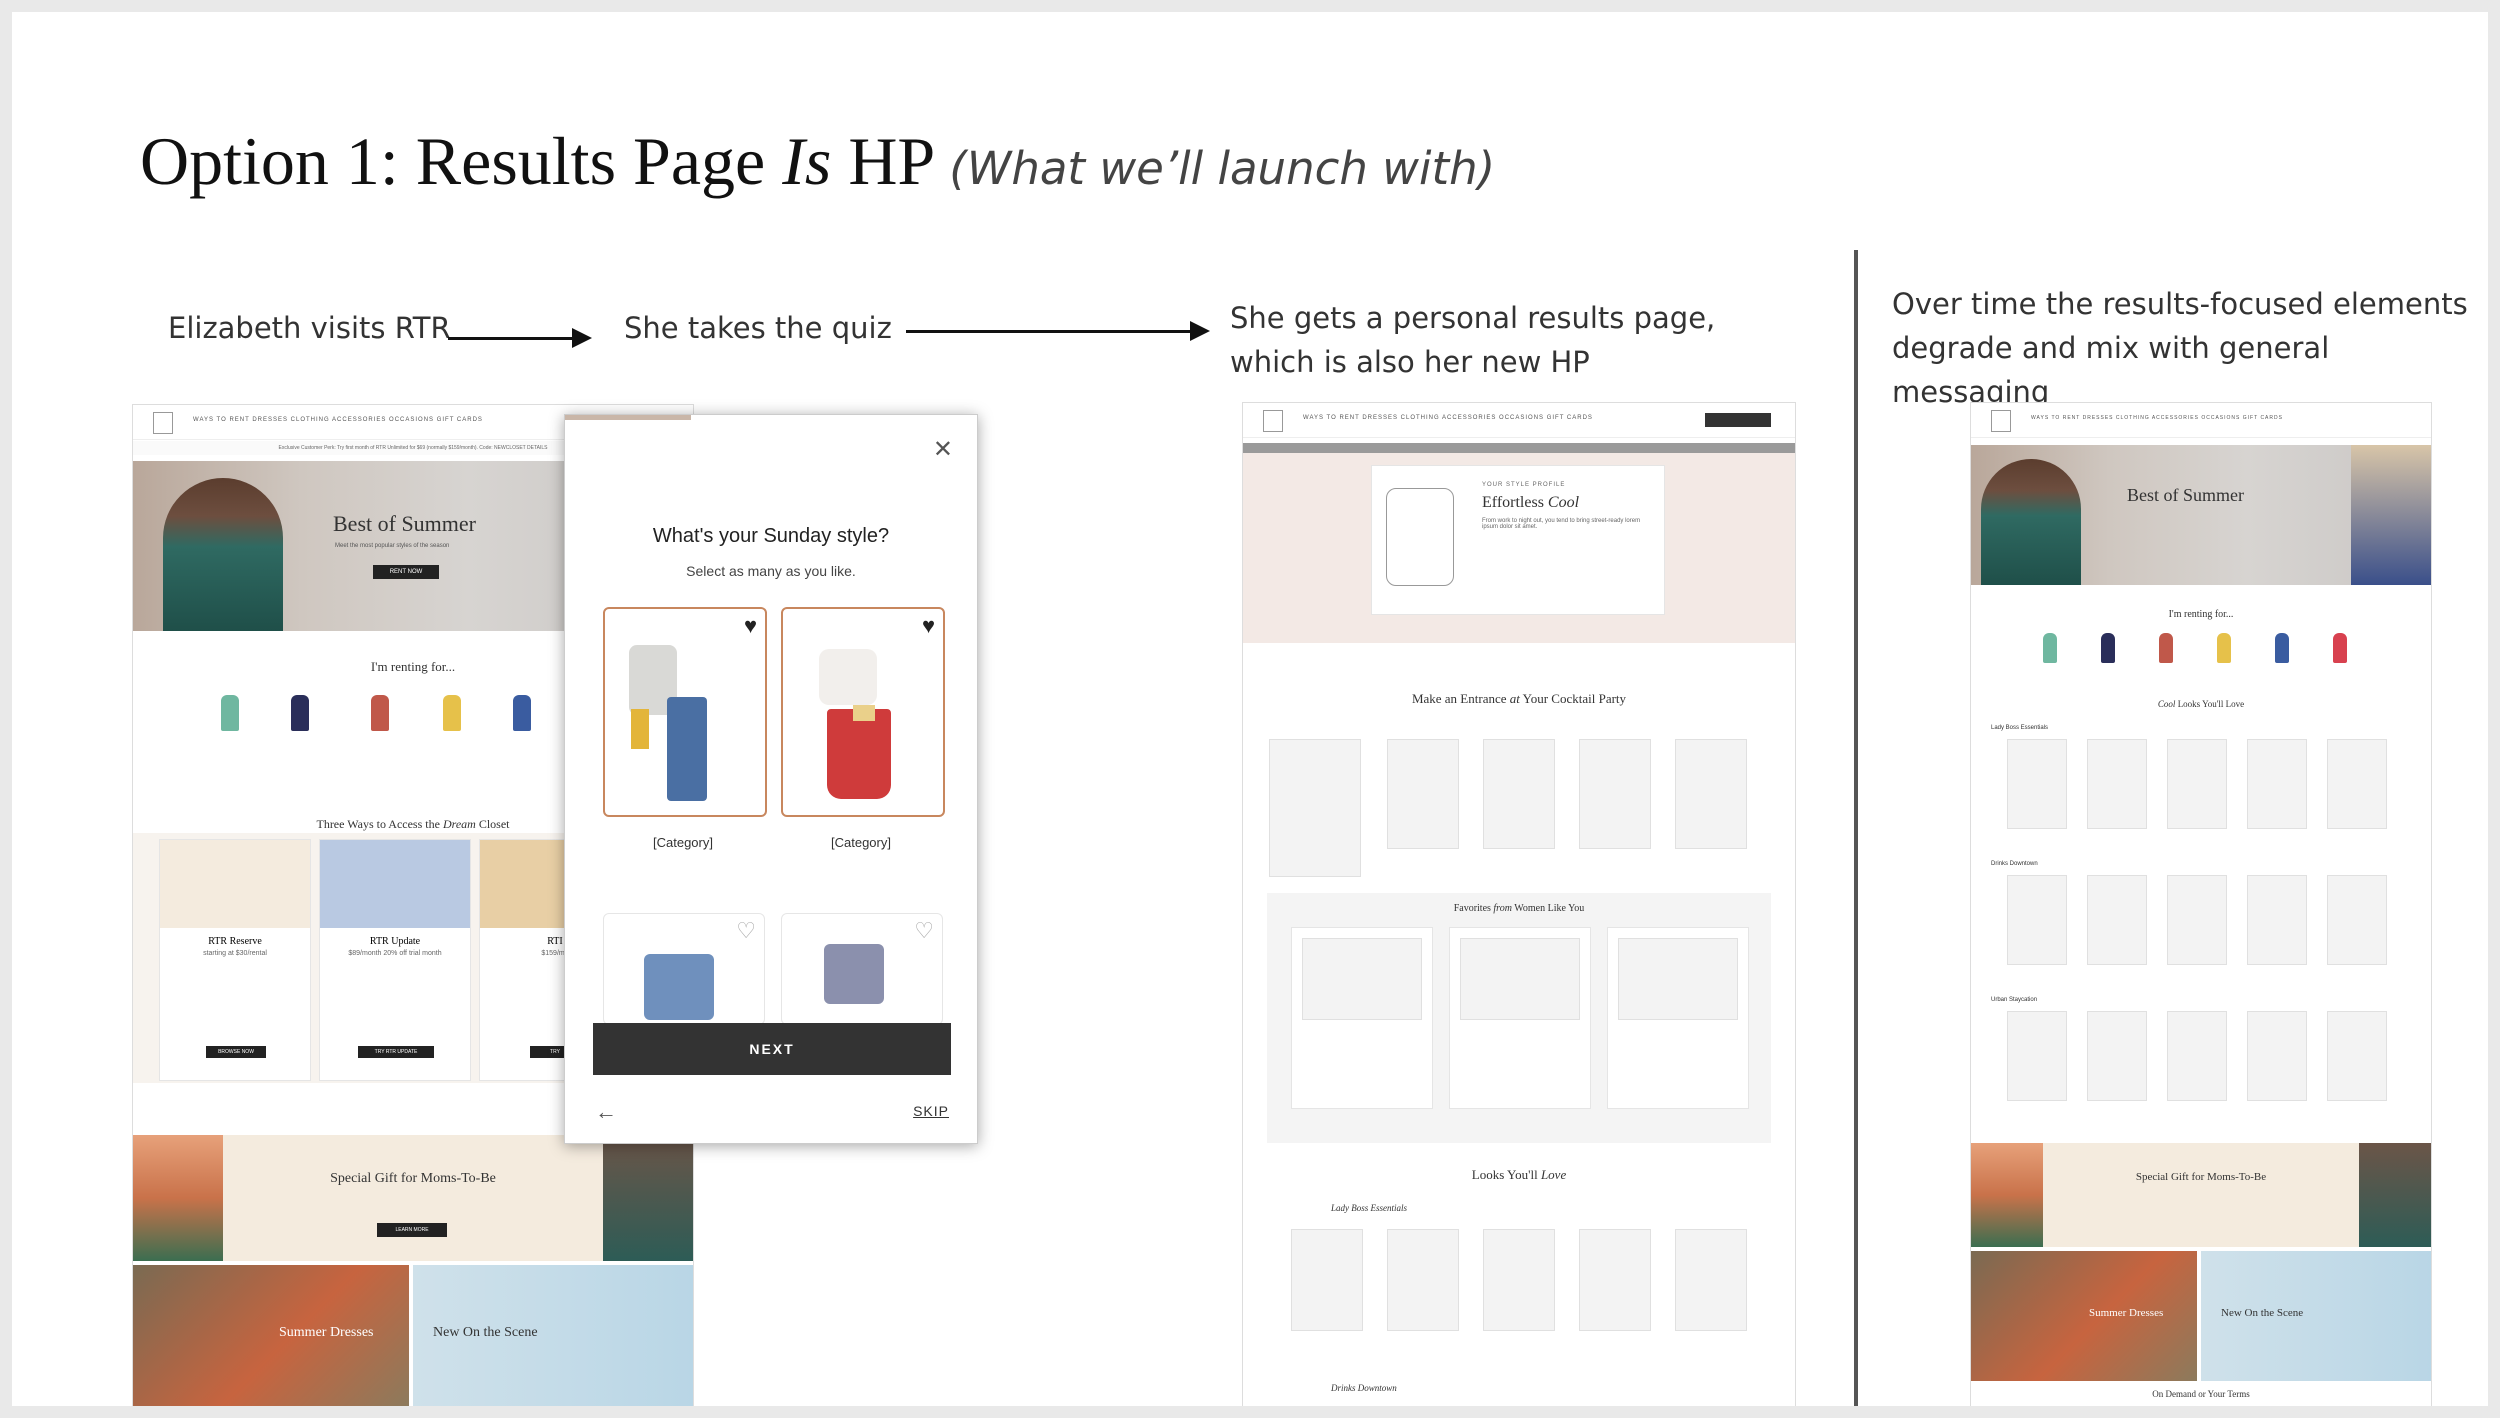  I want to click on product-image-placeholder, so click(1315, 808).